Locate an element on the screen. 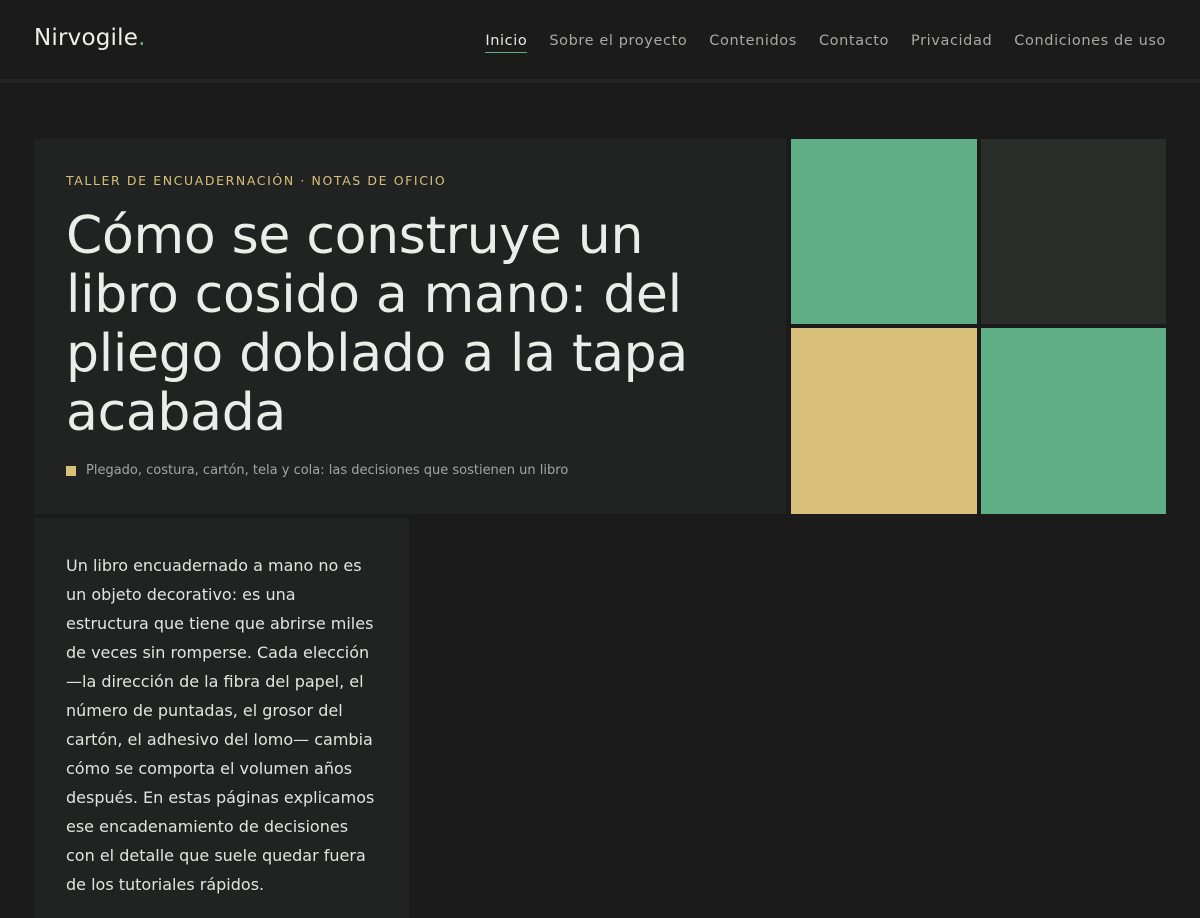  nav-item-contacto: Contacto is located at coordinates (854, 43).